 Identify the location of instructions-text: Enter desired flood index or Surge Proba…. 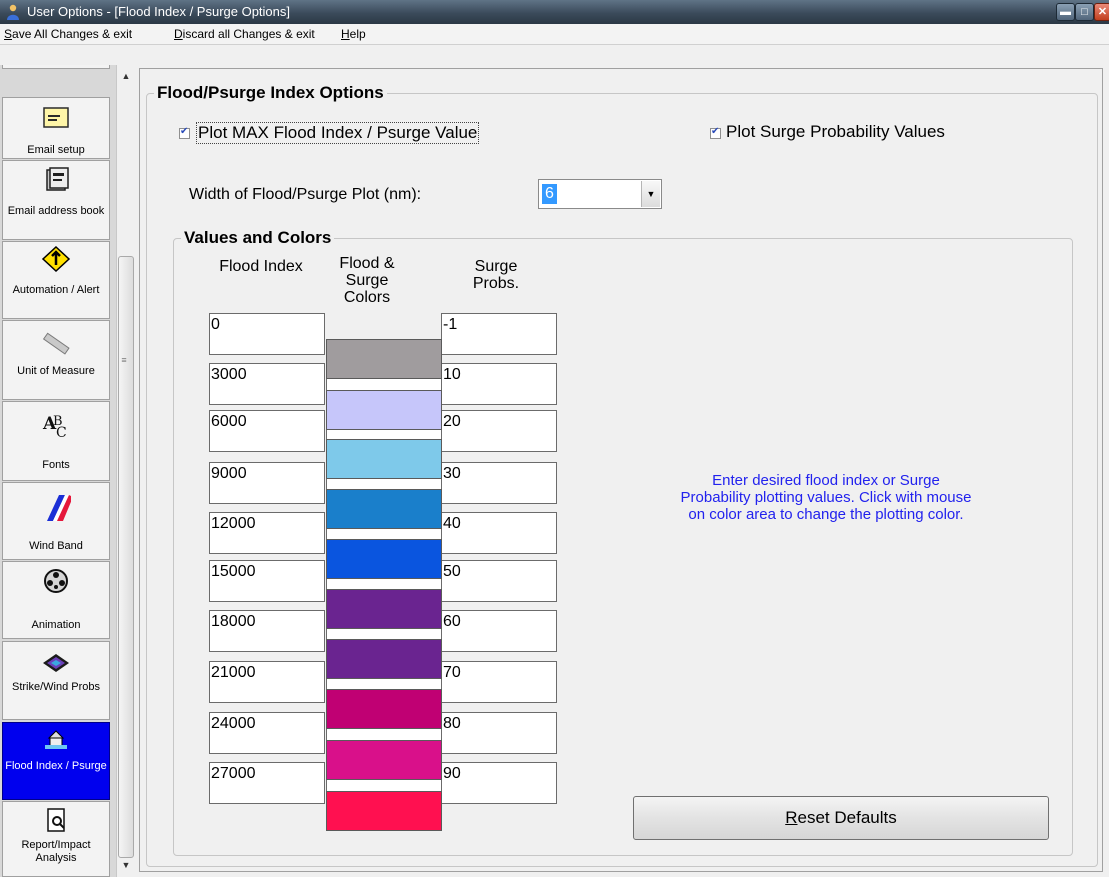
(826, 497).